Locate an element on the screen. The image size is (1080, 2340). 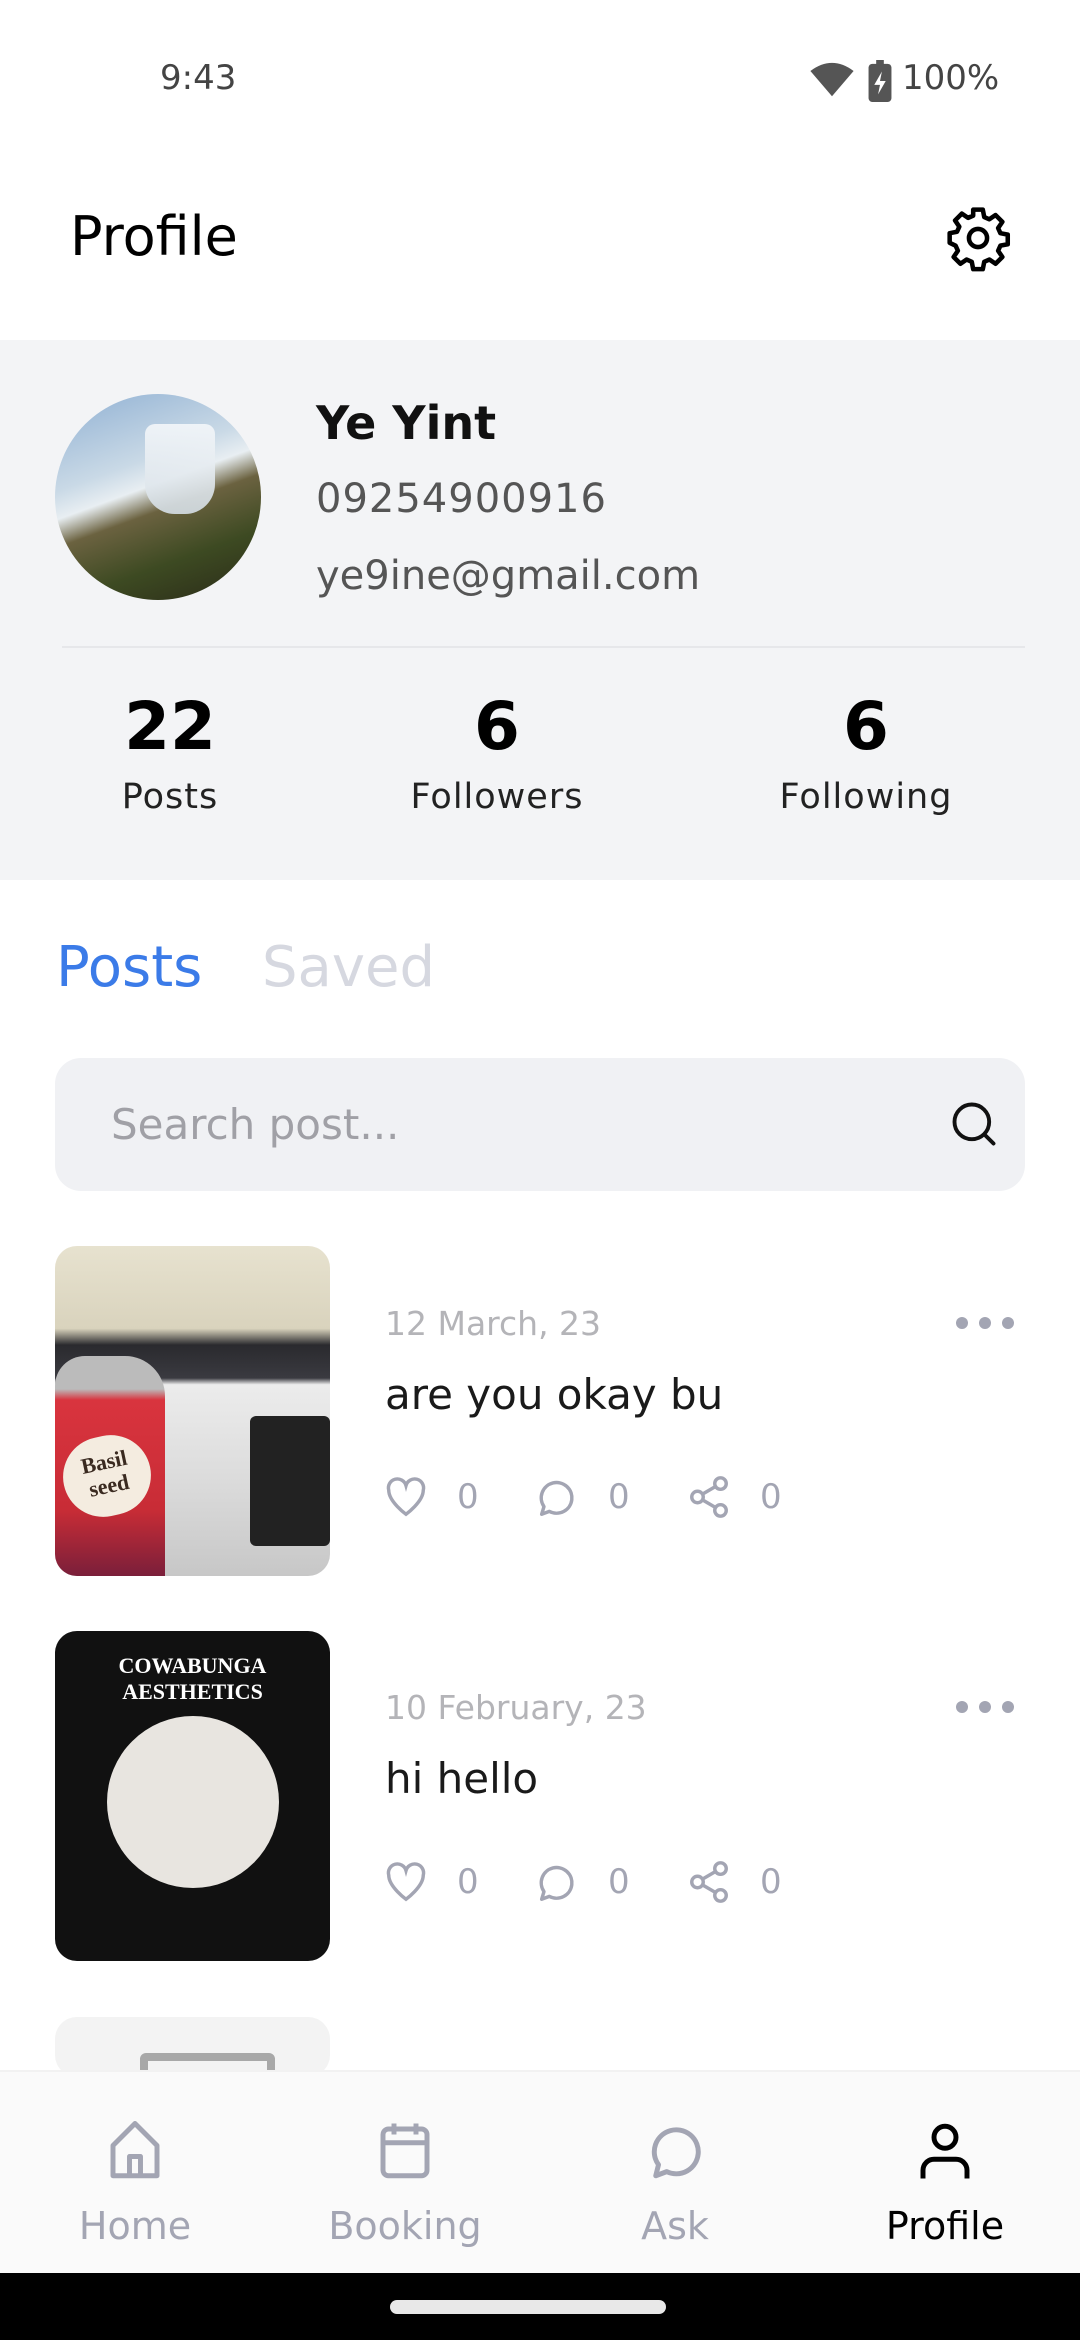
gear-icon is located at coordinates (978, 238).